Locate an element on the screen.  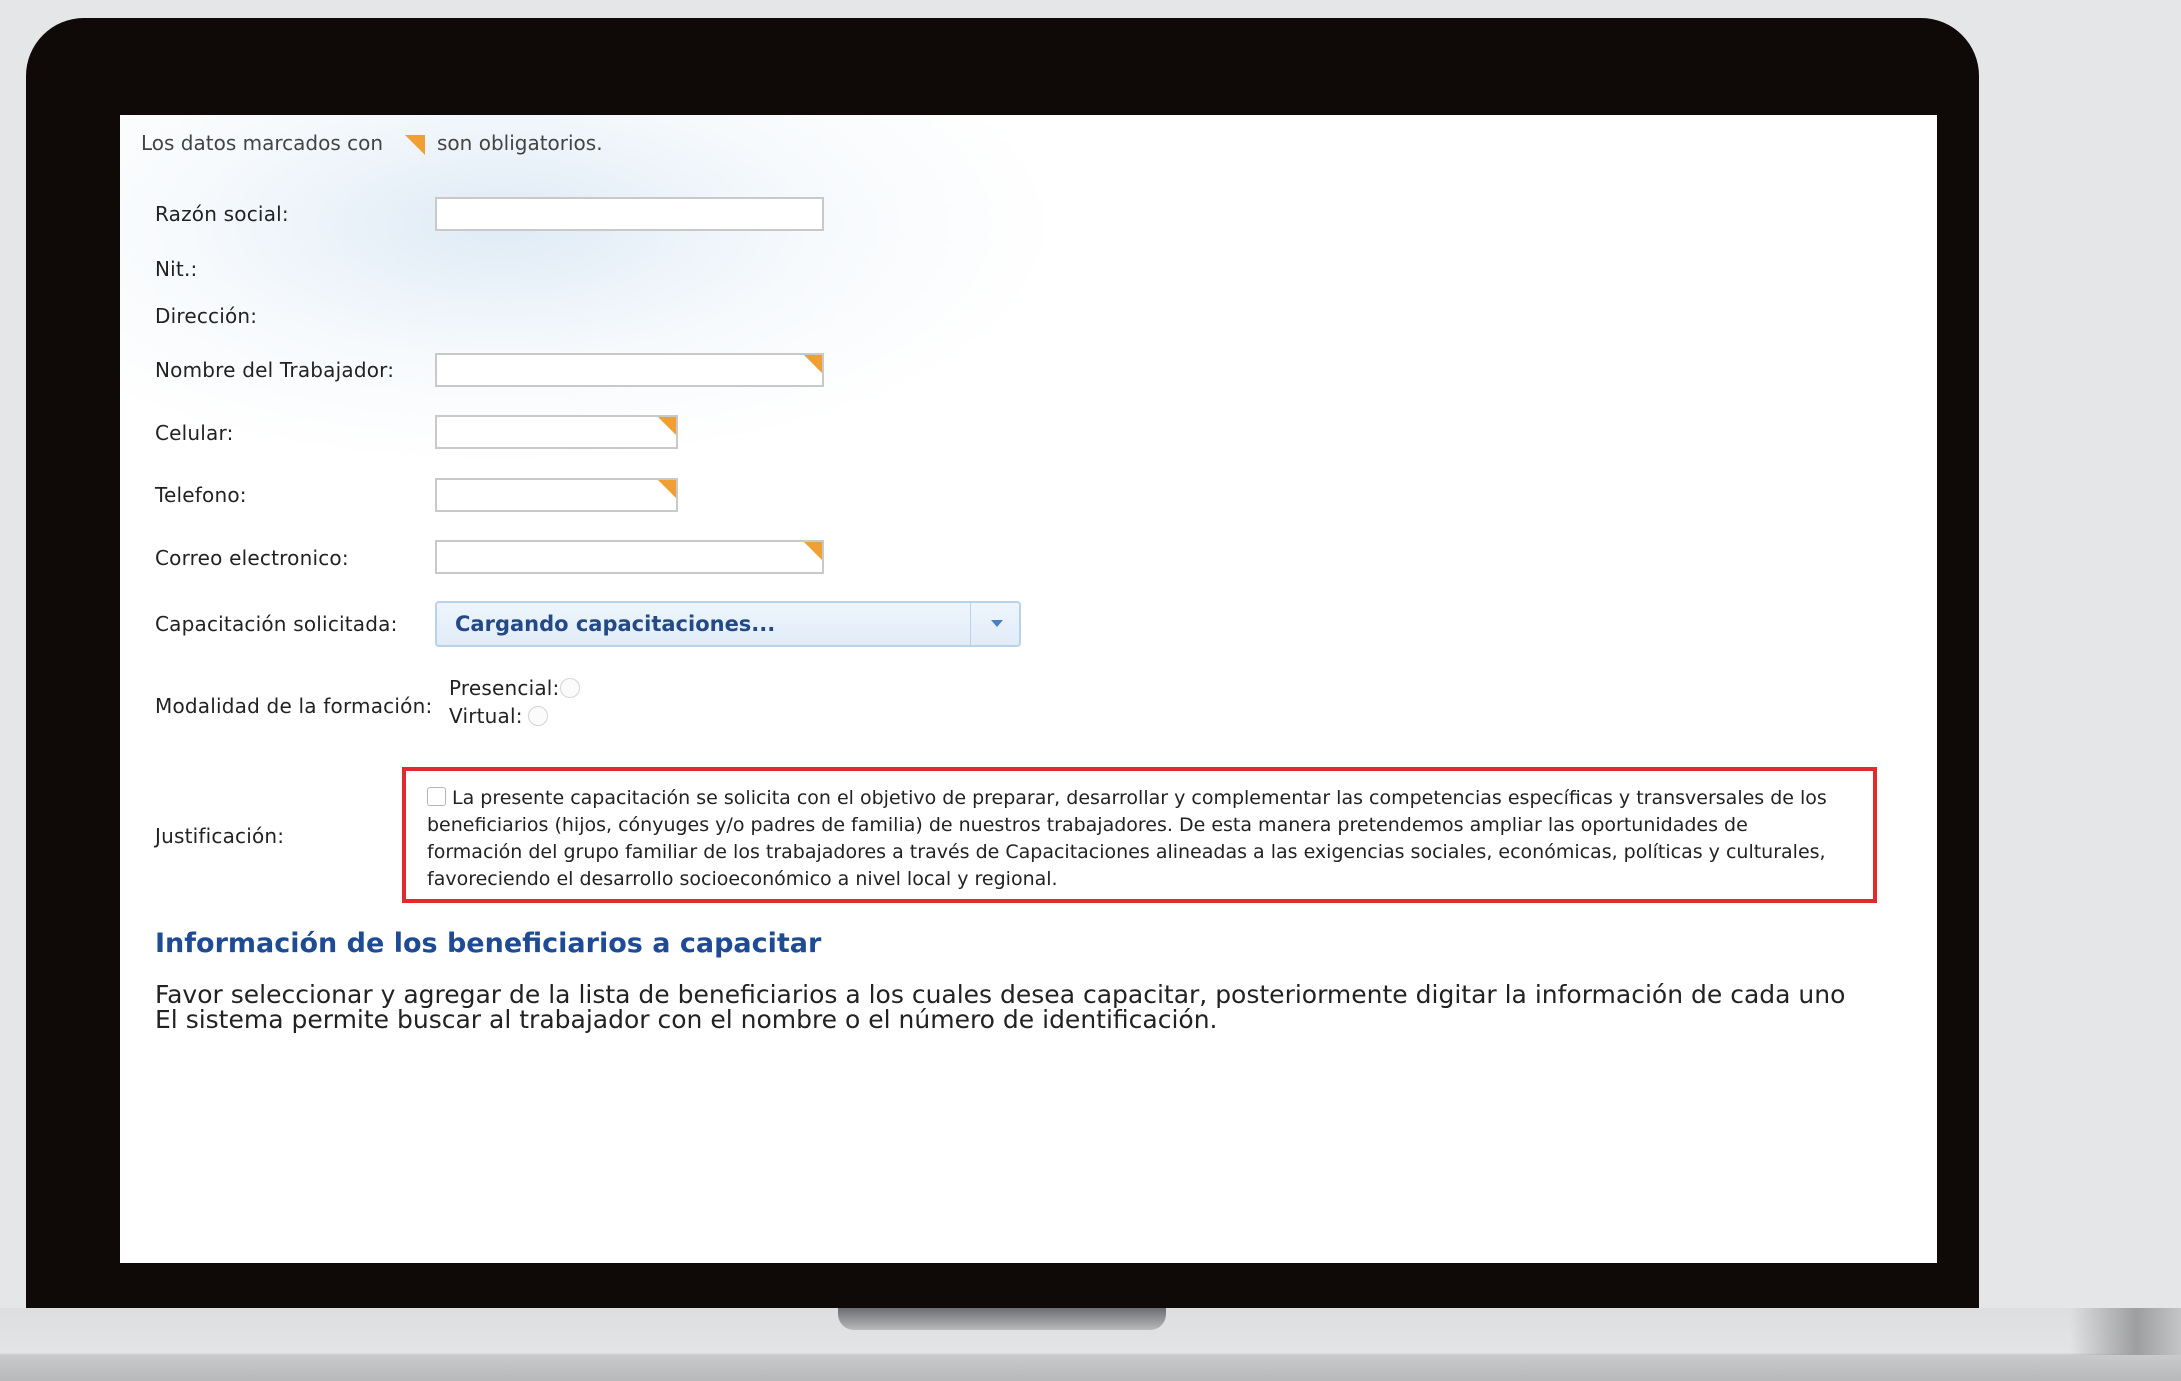
label-virtual: Virtual: is located at coordinates (486, 716).